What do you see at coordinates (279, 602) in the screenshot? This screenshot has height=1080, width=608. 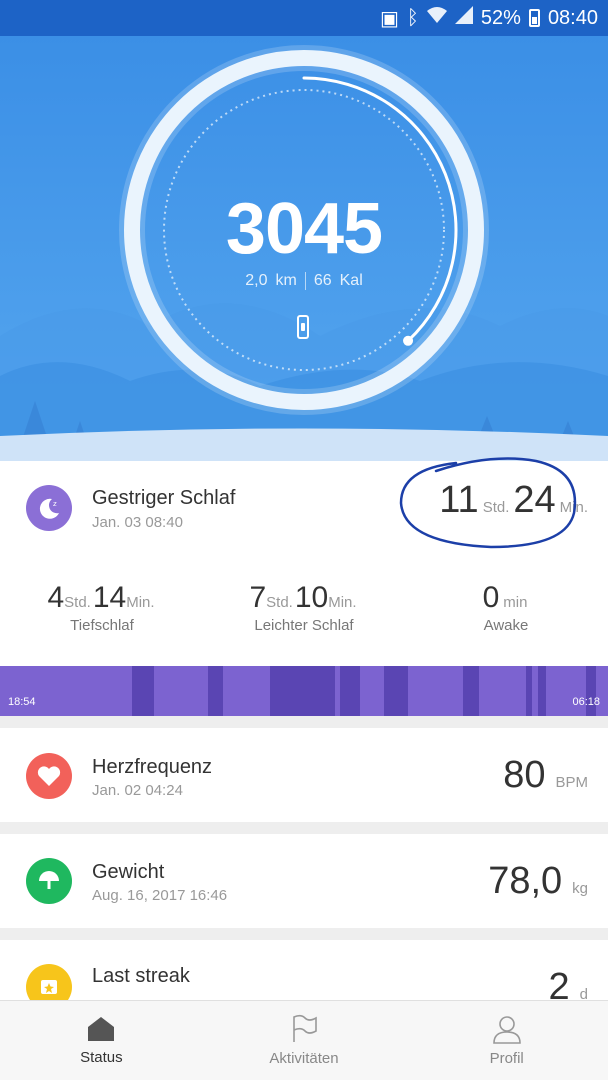 I see `light-hours-unit: Std.` at bounding box center [279, 602].